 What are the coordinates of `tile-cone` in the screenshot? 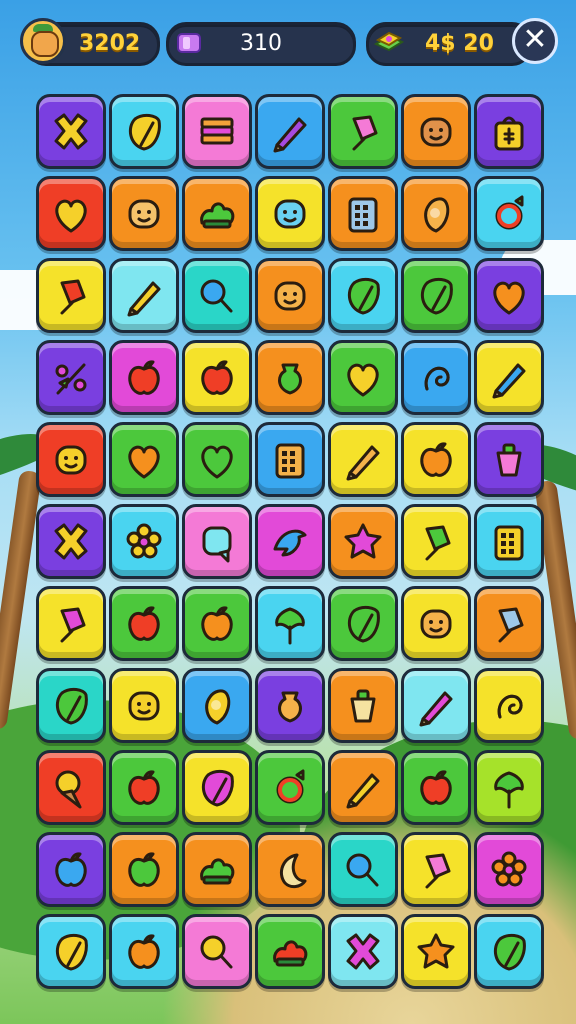 It's located at (71, 787).